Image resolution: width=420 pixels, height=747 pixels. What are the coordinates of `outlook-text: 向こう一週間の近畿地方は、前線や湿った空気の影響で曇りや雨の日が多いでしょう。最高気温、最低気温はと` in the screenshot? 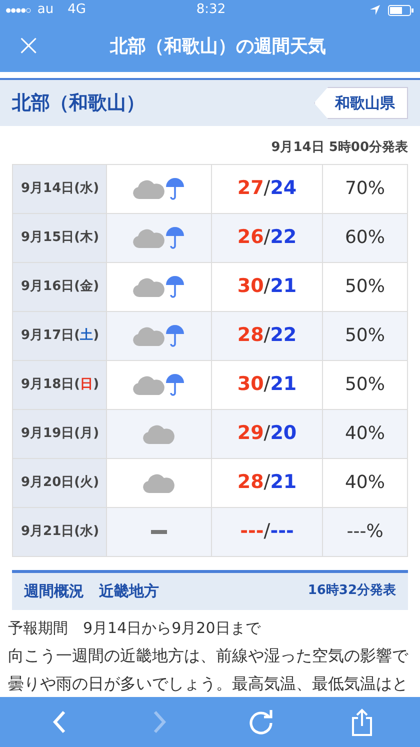 It's located at (209, 669).